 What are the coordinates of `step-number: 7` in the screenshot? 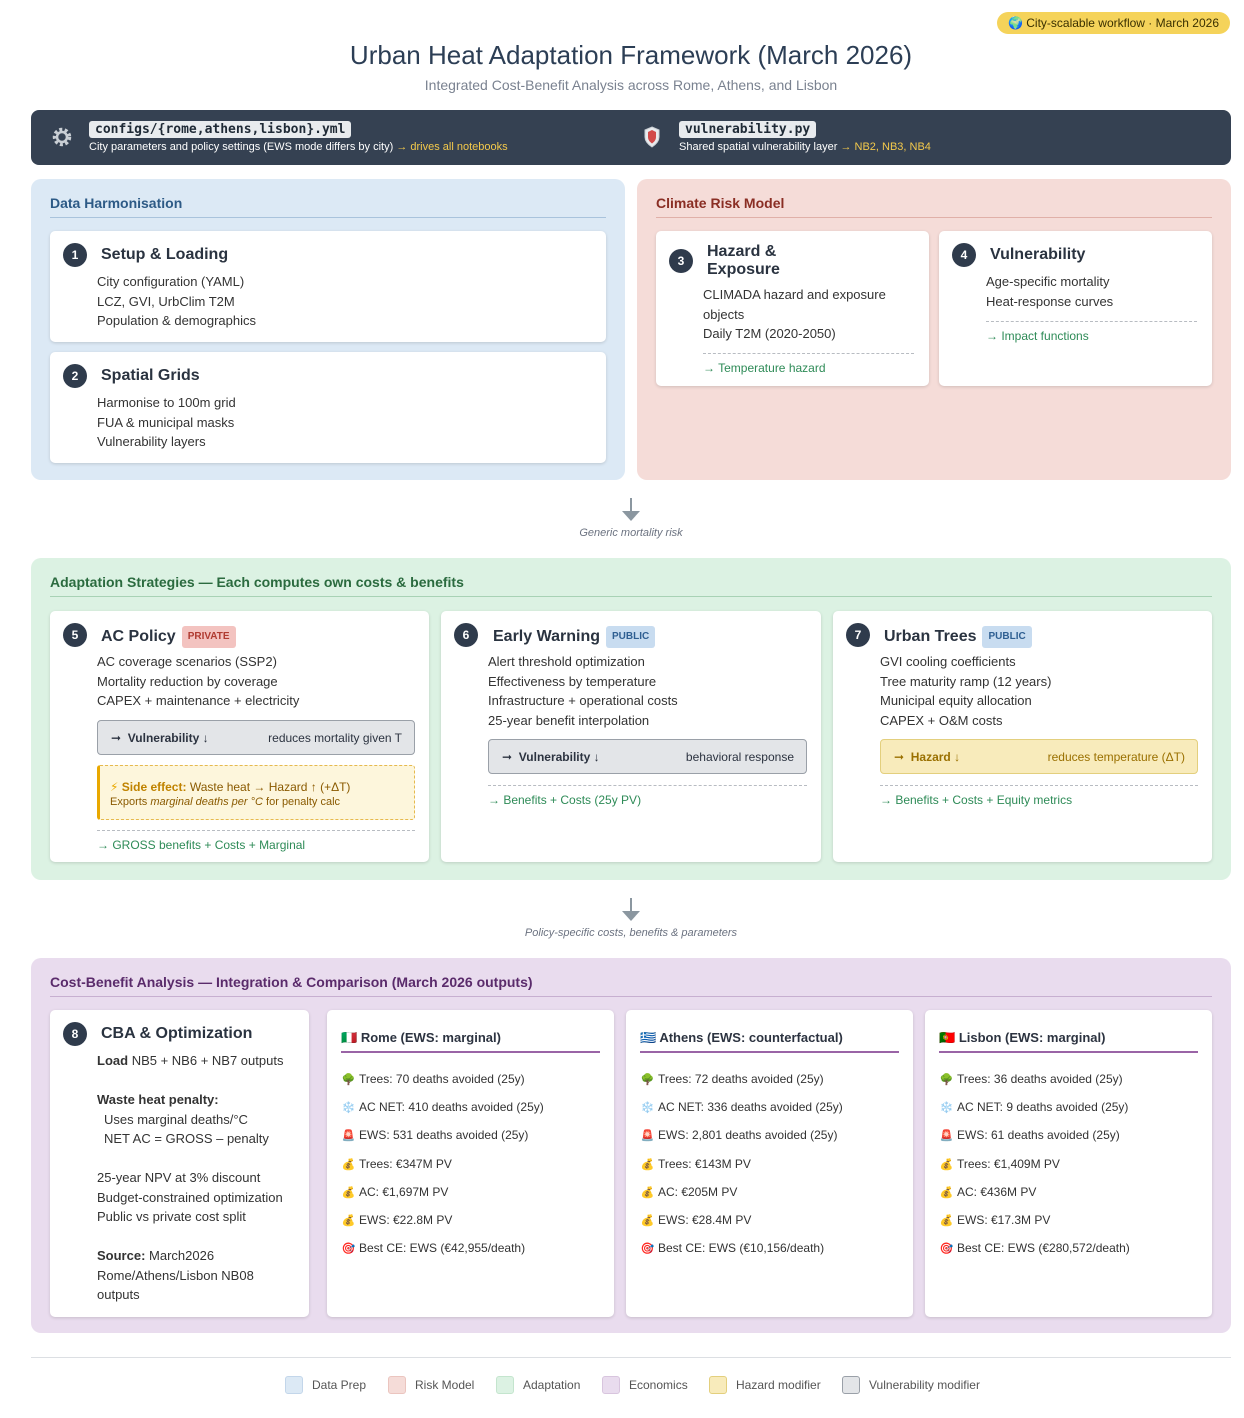 It's located at (858, 635).